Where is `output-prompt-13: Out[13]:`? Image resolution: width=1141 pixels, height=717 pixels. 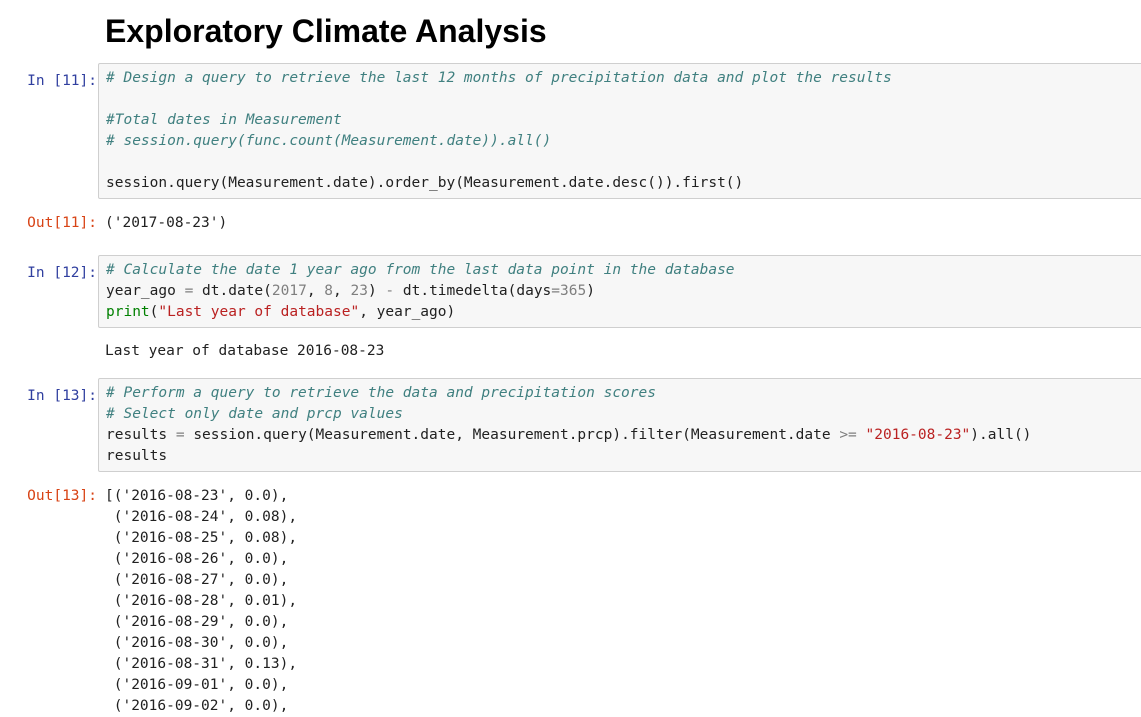 output-prompt-13: Out[13]: is located at coordinates (62, 496).